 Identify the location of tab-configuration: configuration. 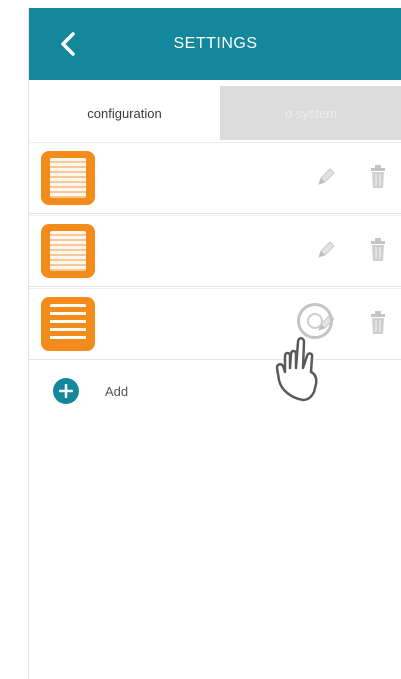
(124, 113).